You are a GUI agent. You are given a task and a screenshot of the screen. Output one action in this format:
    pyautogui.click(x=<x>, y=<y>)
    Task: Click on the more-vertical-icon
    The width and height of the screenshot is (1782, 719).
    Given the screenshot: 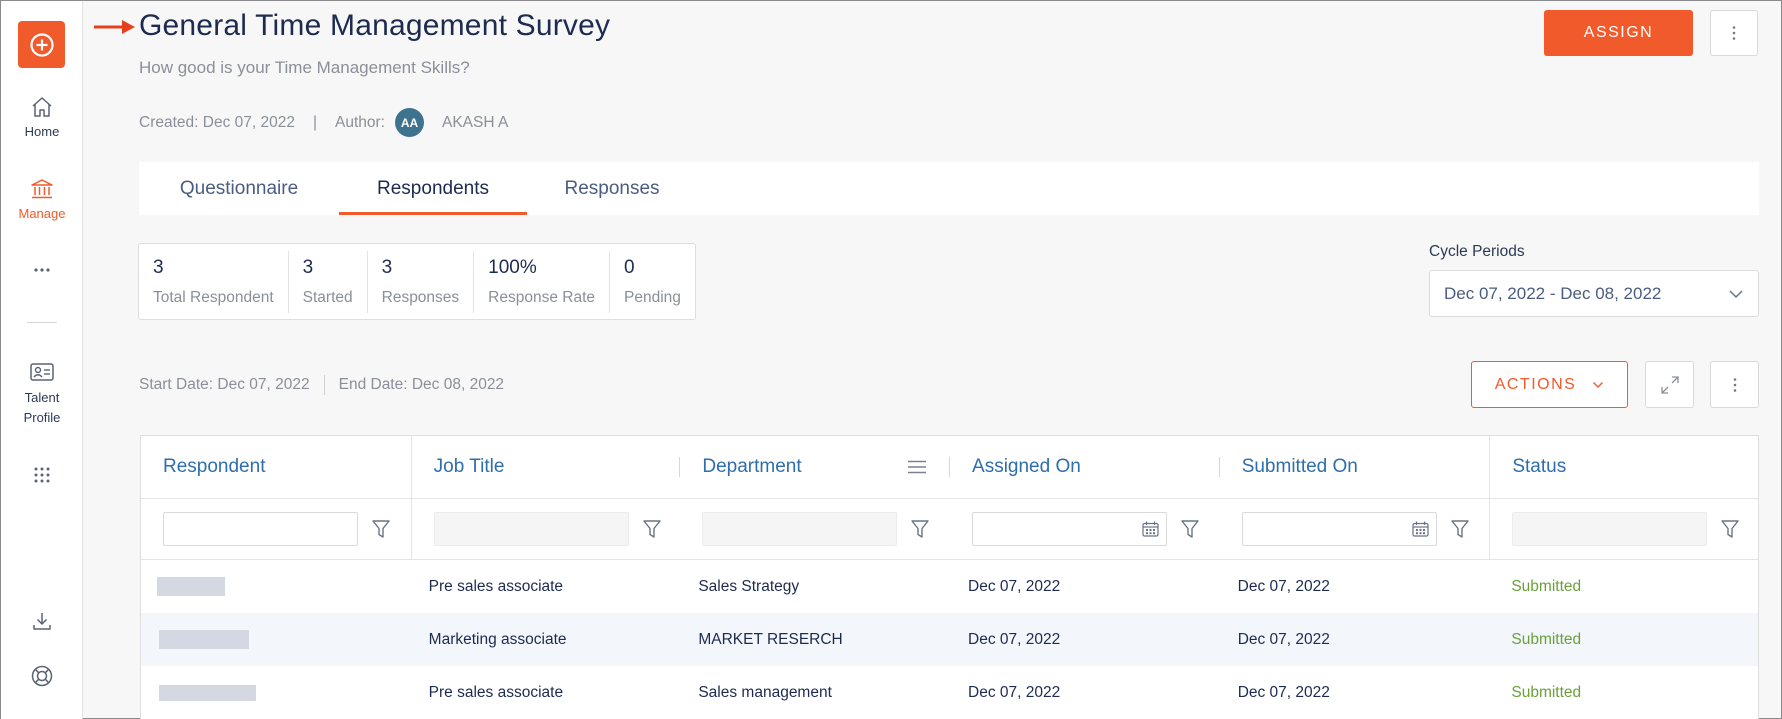 What is the action you would take?
    pyautogui.click(x=1734, y=33)
    